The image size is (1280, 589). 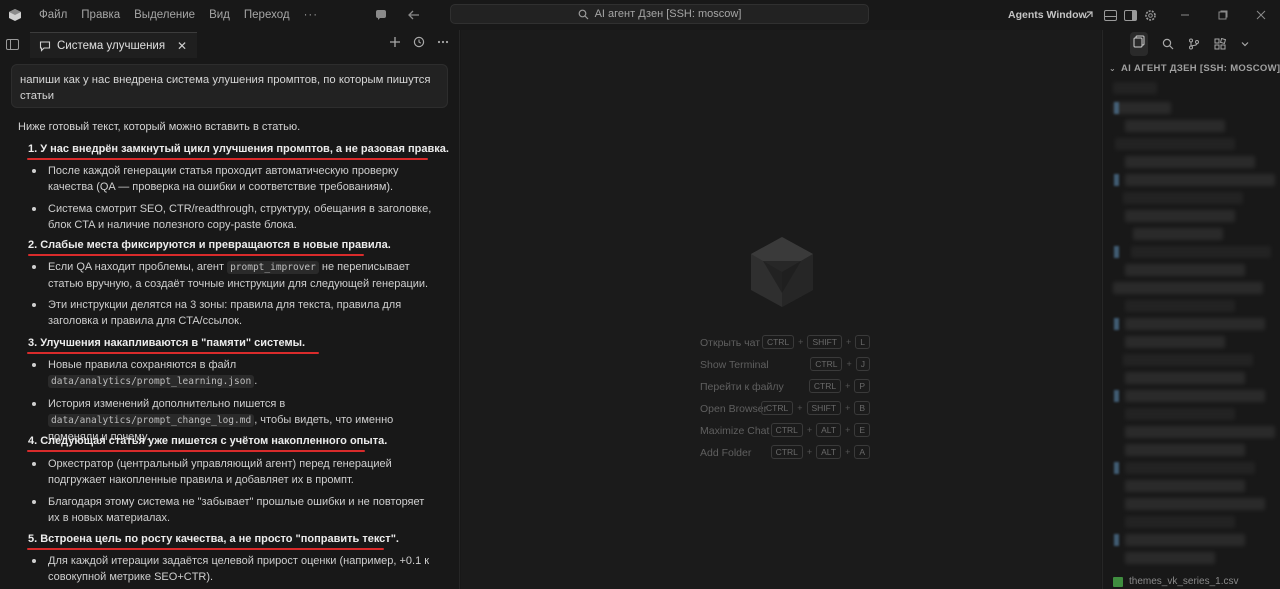 I want to click on shortcut-label: Show Terminal, so click(x=734, y=365).